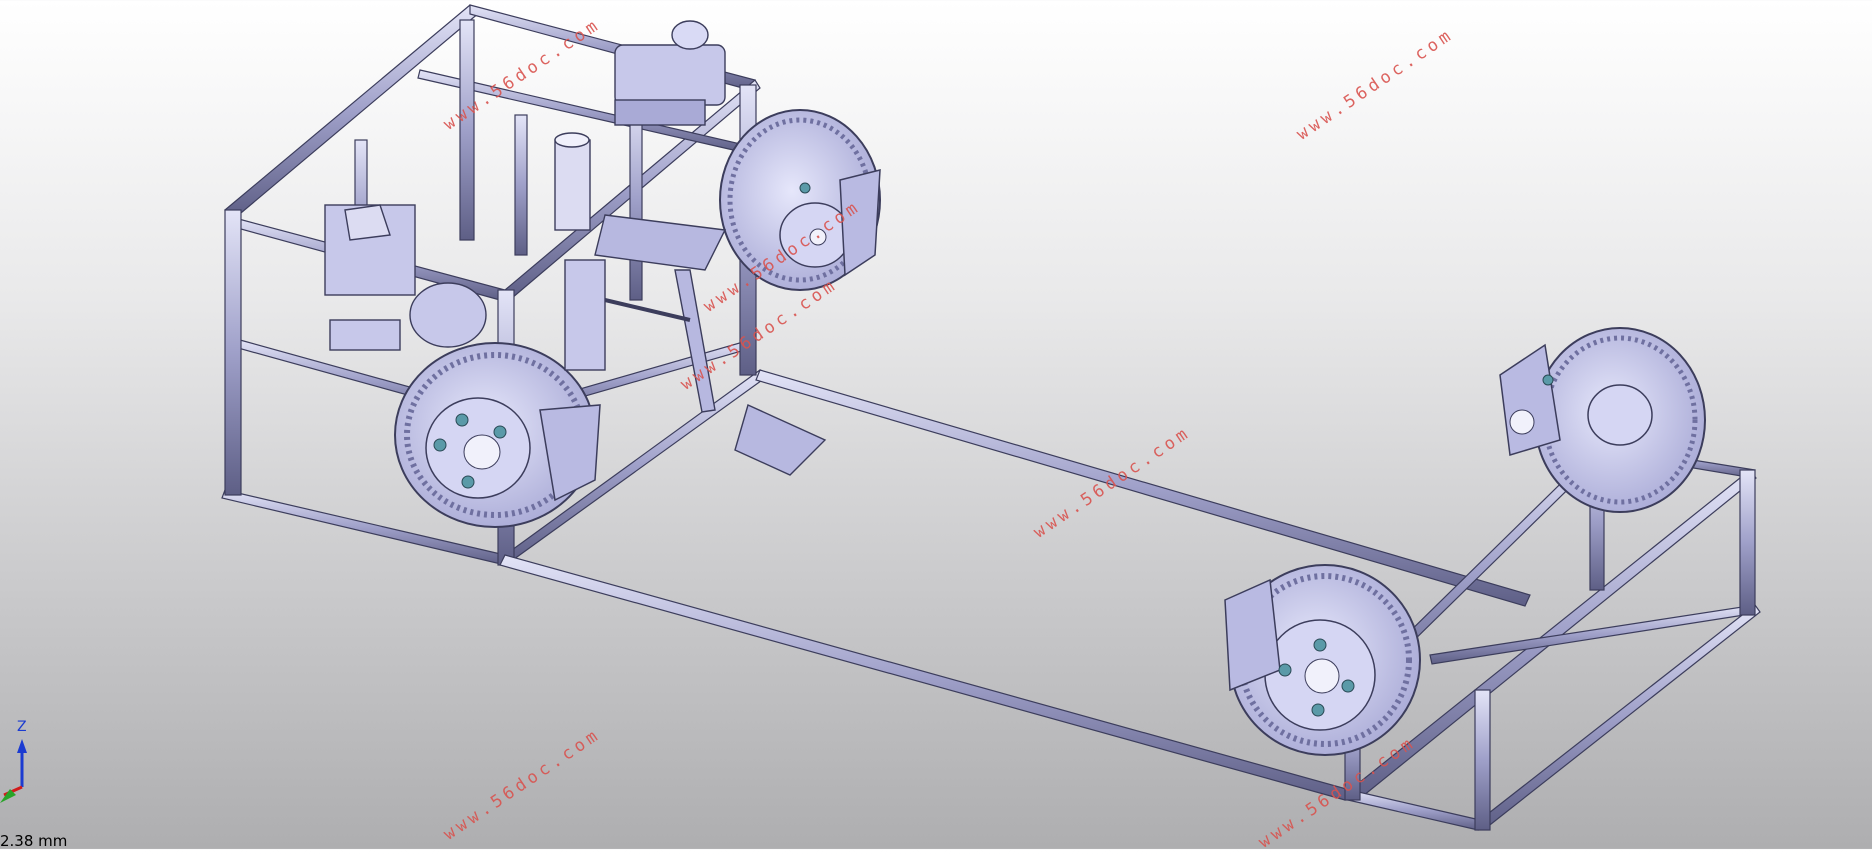 This screenshot has height=854, width=1872. Describe the element at coordinates (370, 277) in the screenshot. I see `motor-assembly` at that location.